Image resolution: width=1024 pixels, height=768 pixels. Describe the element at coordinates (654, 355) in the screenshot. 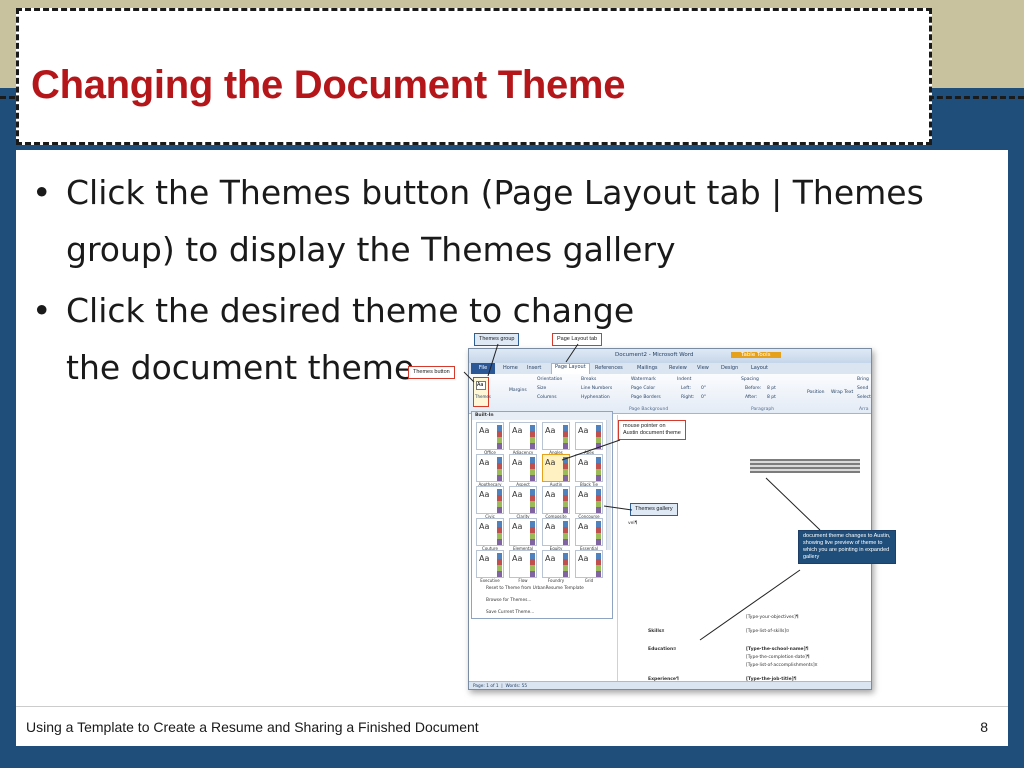

I see `word-window-title: Document2 - Microsoft Word` at that location.